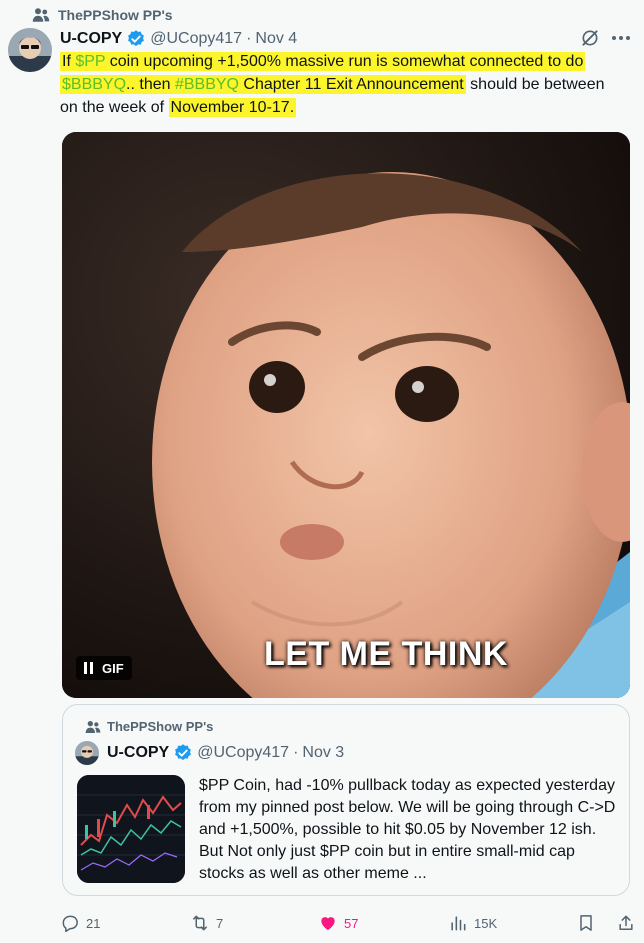 This screenshot has height=943, width=644. What do you see at coordinates (93, 923) in the screenshot?
I see `reply-count: 21` at bounding box center [93, 923].